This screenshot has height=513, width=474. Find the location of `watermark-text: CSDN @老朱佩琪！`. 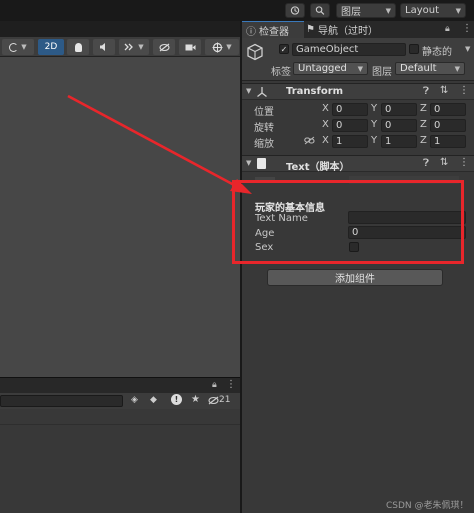

watermark-text: CSDN @老朱佩琪！ is located at coordinates (427, 506).